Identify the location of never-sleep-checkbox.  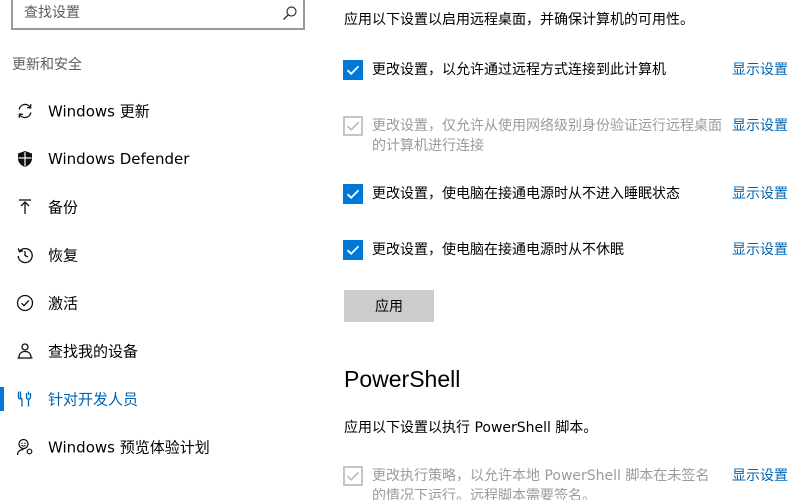
(353, 194).